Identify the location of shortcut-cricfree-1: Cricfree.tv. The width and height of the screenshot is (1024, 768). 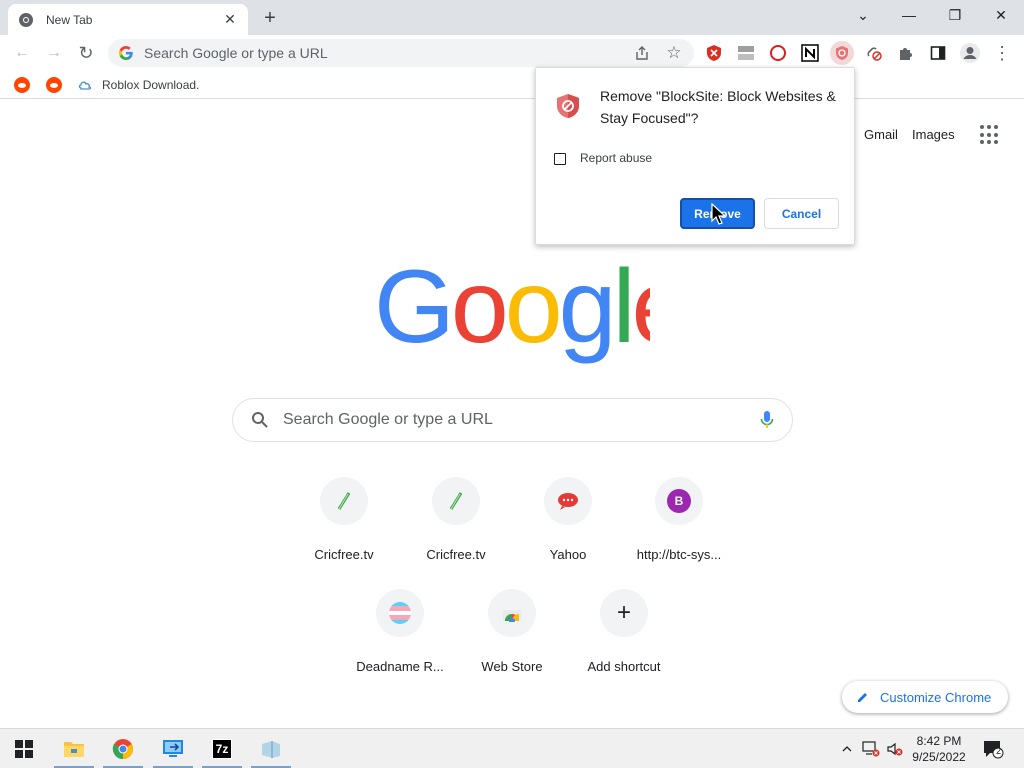
(344, 533).